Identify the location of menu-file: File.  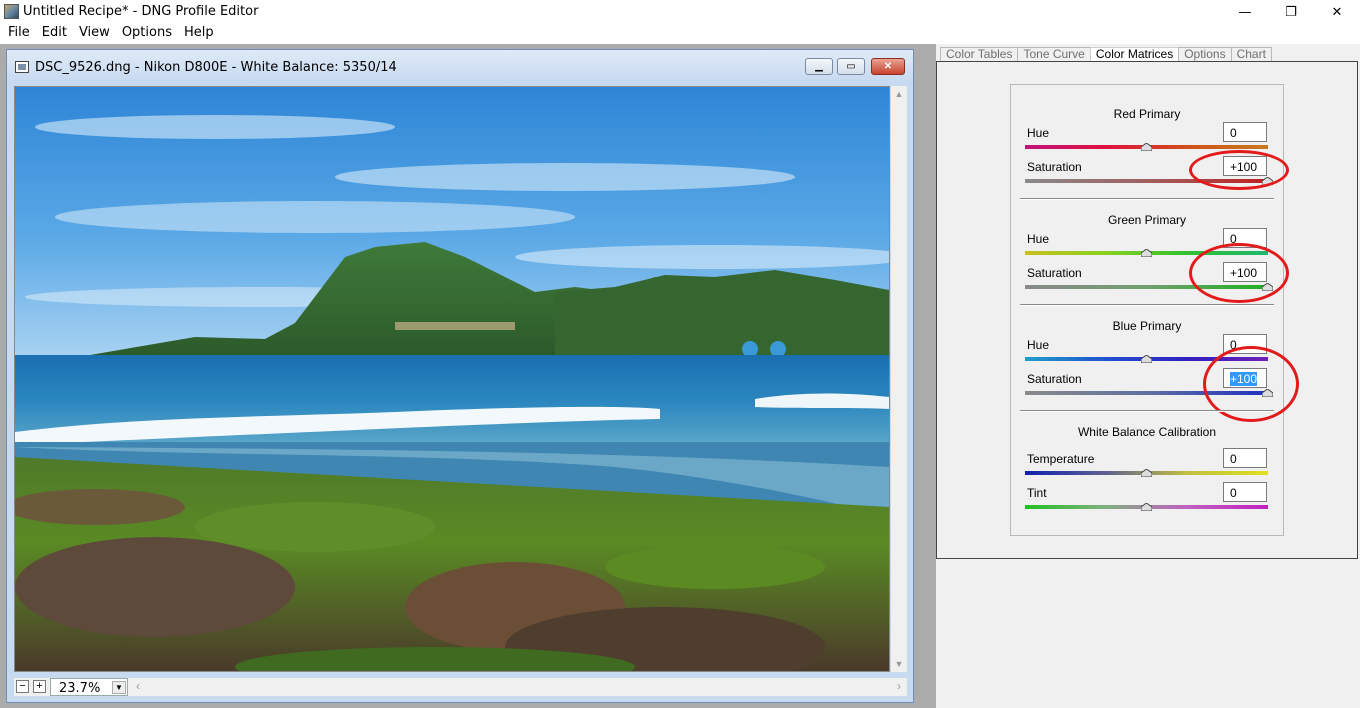
(19, 34).